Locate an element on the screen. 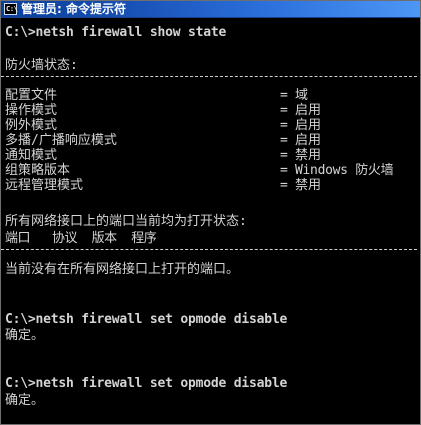 Image resolution: width=421 pixels, height=425 pixels. port-column-headers: 端口 协议 版本 程序 is located at coordinates (81, 238).